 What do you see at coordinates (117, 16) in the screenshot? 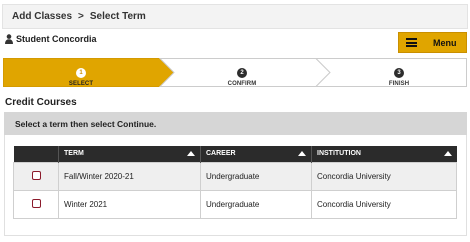
I see `breadcrumb-select-term: Select Term` at bounding box center [117, 16].